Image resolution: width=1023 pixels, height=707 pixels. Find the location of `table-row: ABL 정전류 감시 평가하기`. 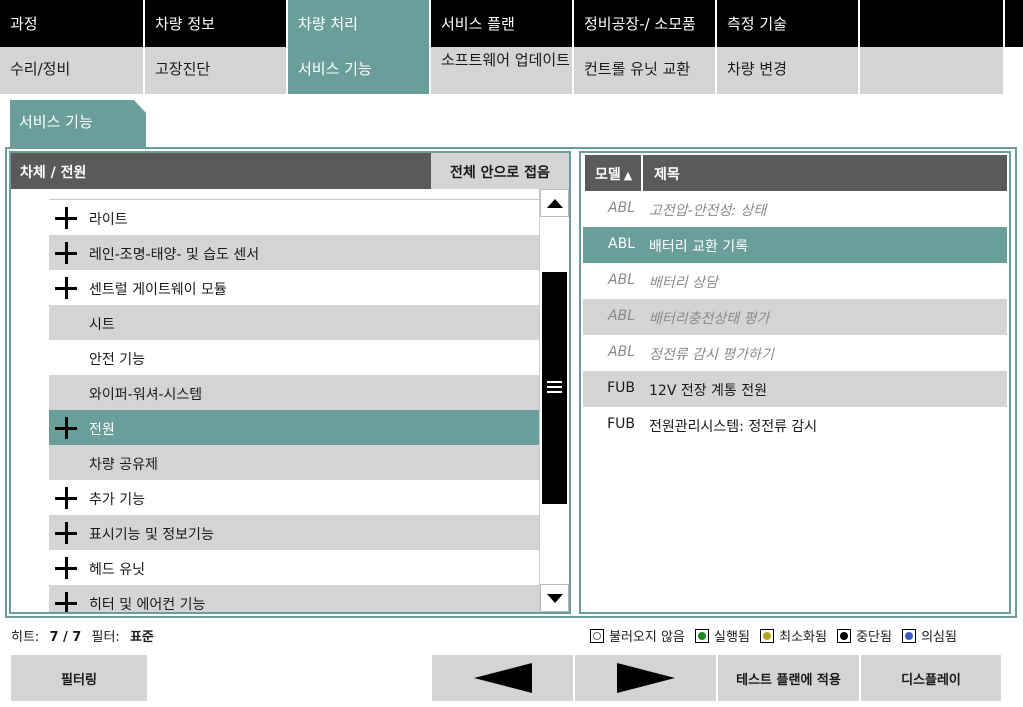

table-row: ABL 정전류 감시 평가하기 is located at coordinates (795, 353).